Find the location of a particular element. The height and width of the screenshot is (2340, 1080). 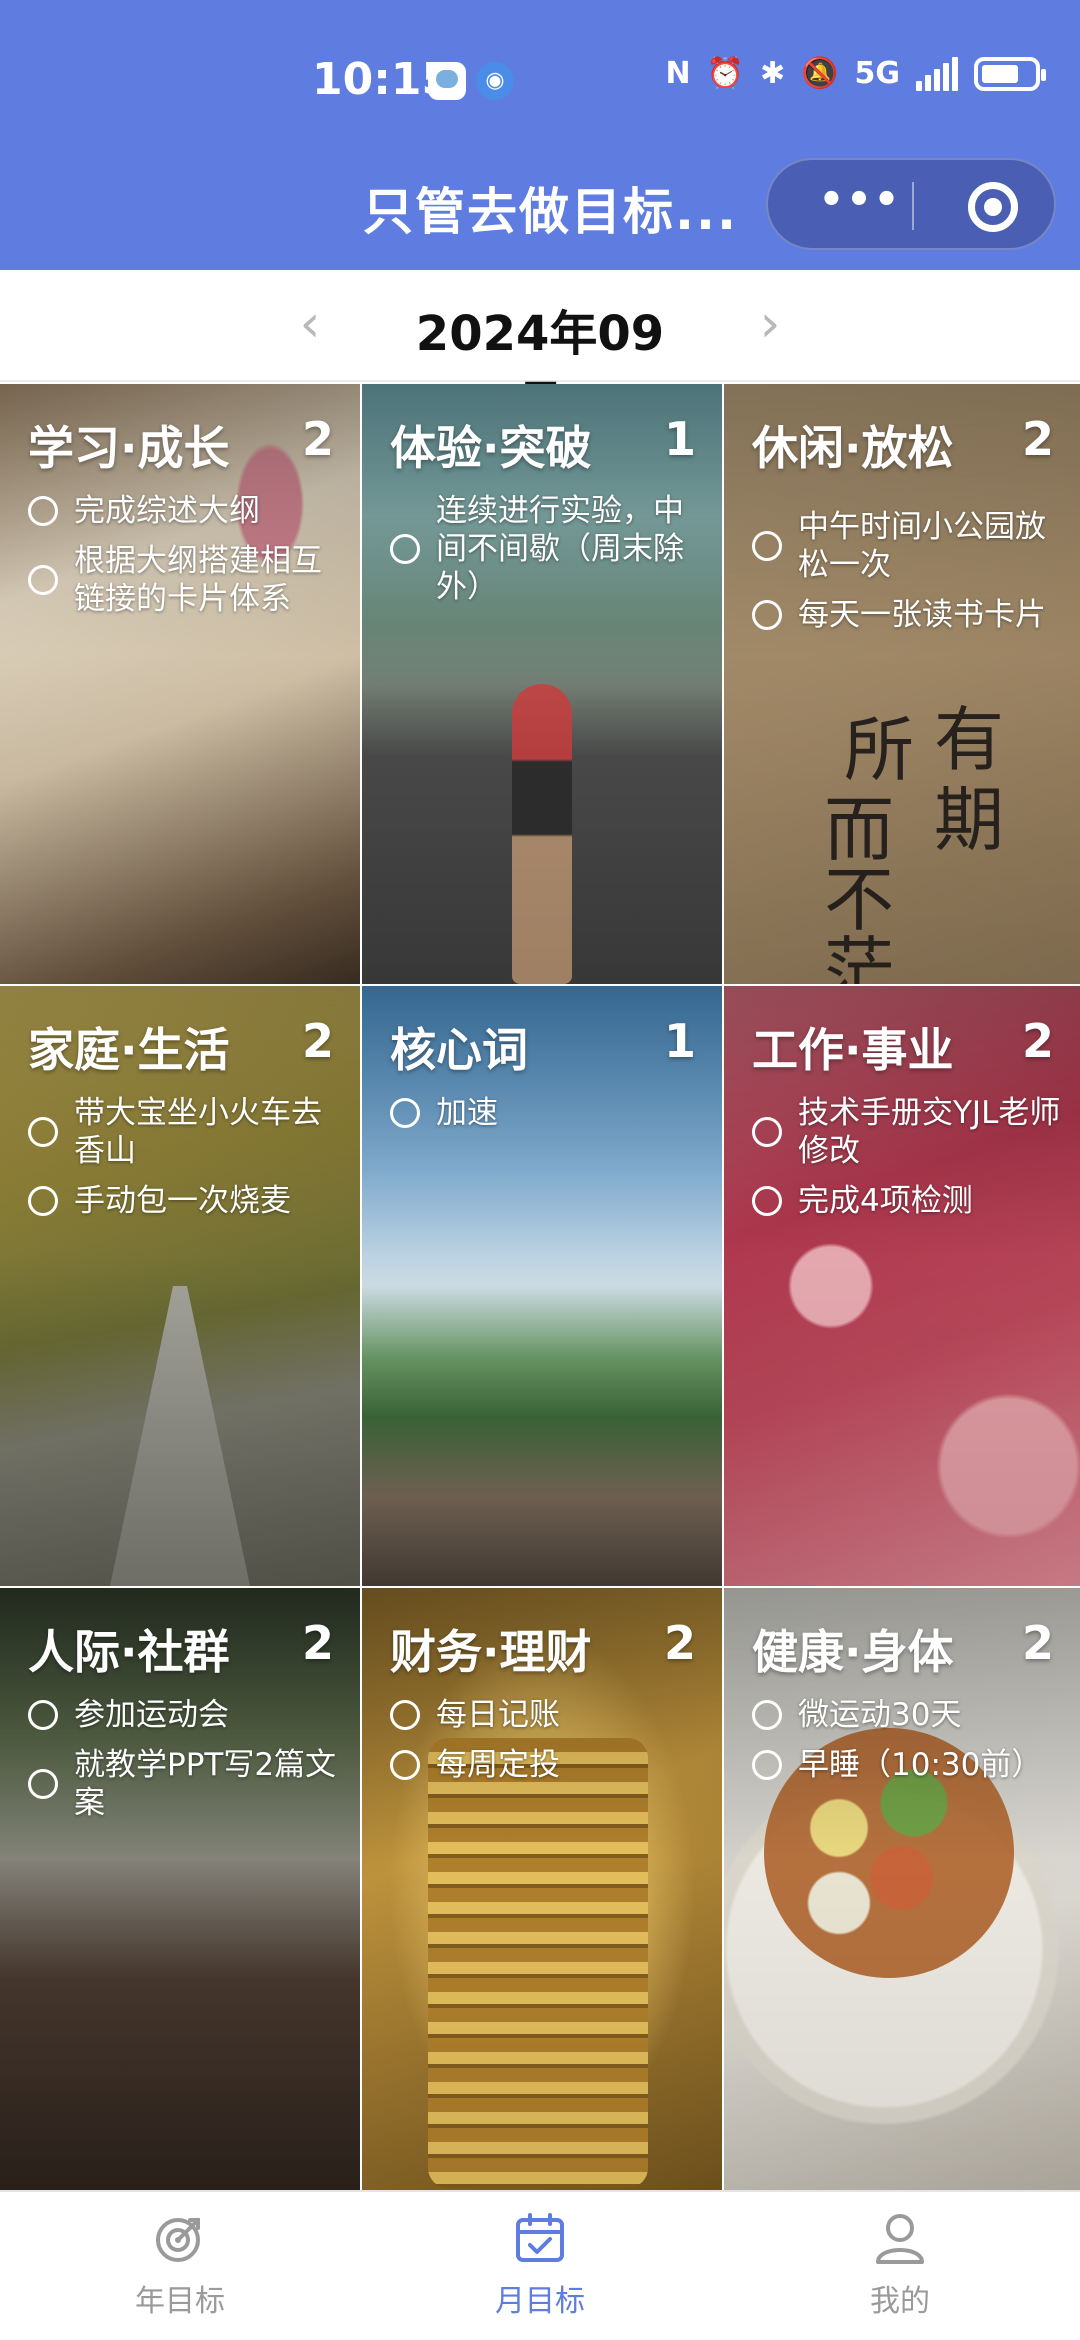

category-title: 家庭·生活 is located at coordinates (129, 1050).